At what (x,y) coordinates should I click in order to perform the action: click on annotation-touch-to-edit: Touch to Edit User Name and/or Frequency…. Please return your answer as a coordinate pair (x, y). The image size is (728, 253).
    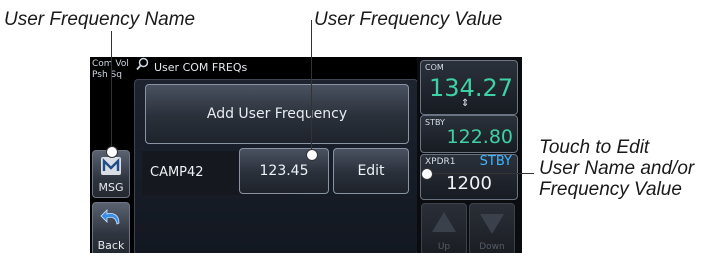
    Looking at the image, I should click on (616, 168).